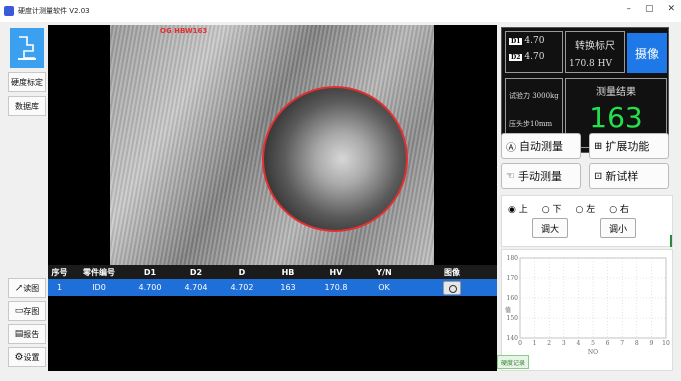  Describe the element at coordinates (31, 288) in the screenshot. I see `read-image-label: 读图` at that location.